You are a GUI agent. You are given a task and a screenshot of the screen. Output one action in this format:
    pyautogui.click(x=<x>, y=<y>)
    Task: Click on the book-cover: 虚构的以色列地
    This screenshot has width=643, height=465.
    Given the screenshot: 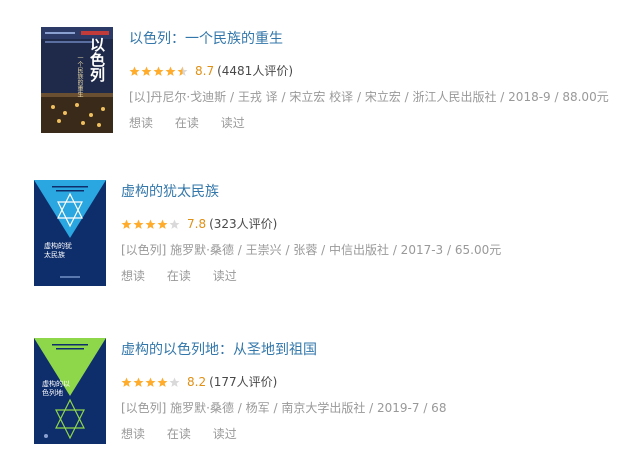 What is the action you would take?
    pyautogui.click(x=70, y=391)
    